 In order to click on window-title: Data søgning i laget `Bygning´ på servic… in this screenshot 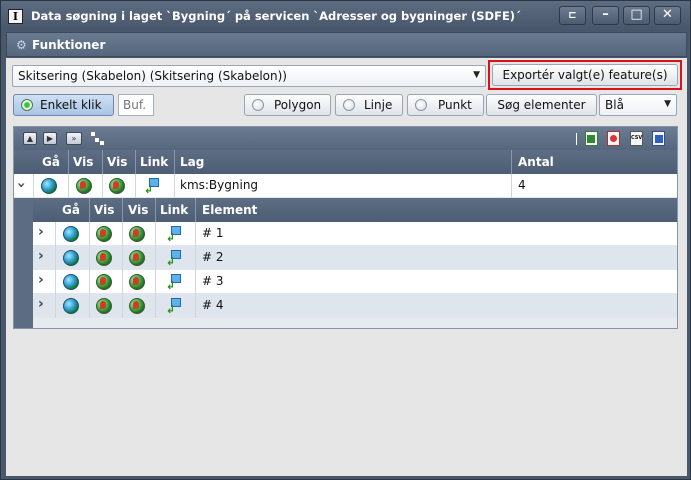, I will do `click(276, 16)`.